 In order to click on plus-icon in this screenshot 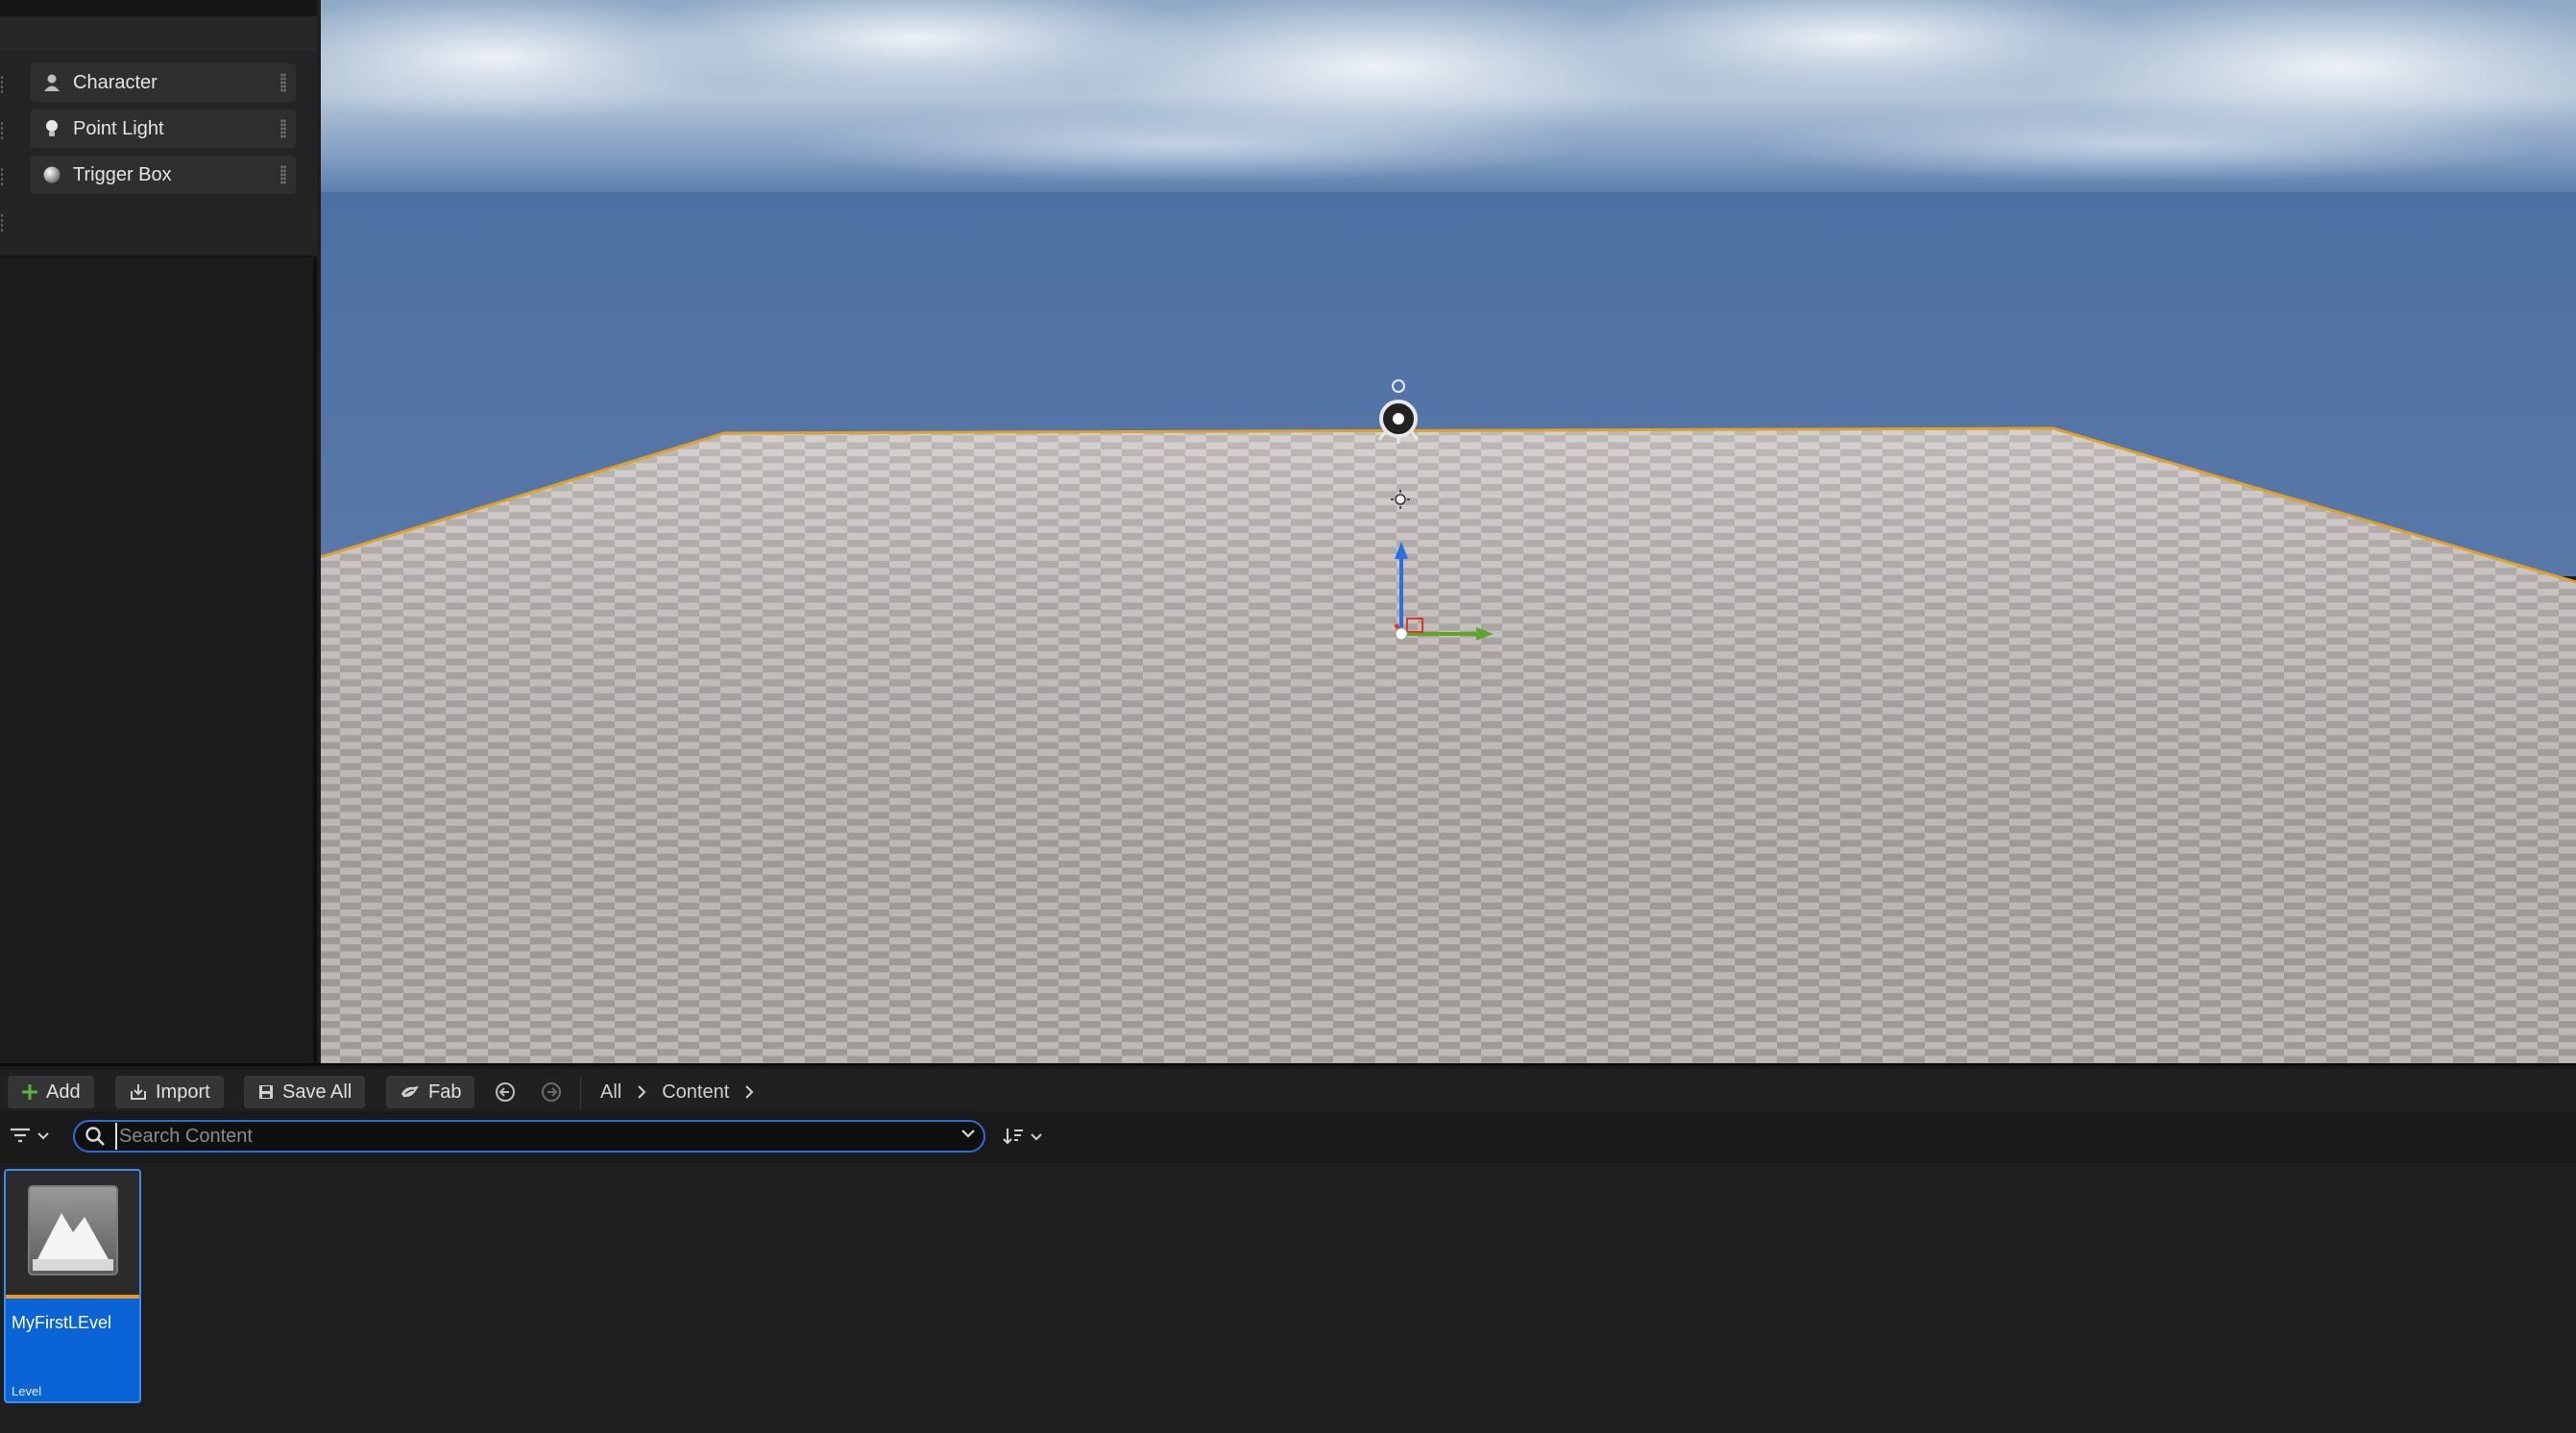, I will do `click(29, 1092)`.